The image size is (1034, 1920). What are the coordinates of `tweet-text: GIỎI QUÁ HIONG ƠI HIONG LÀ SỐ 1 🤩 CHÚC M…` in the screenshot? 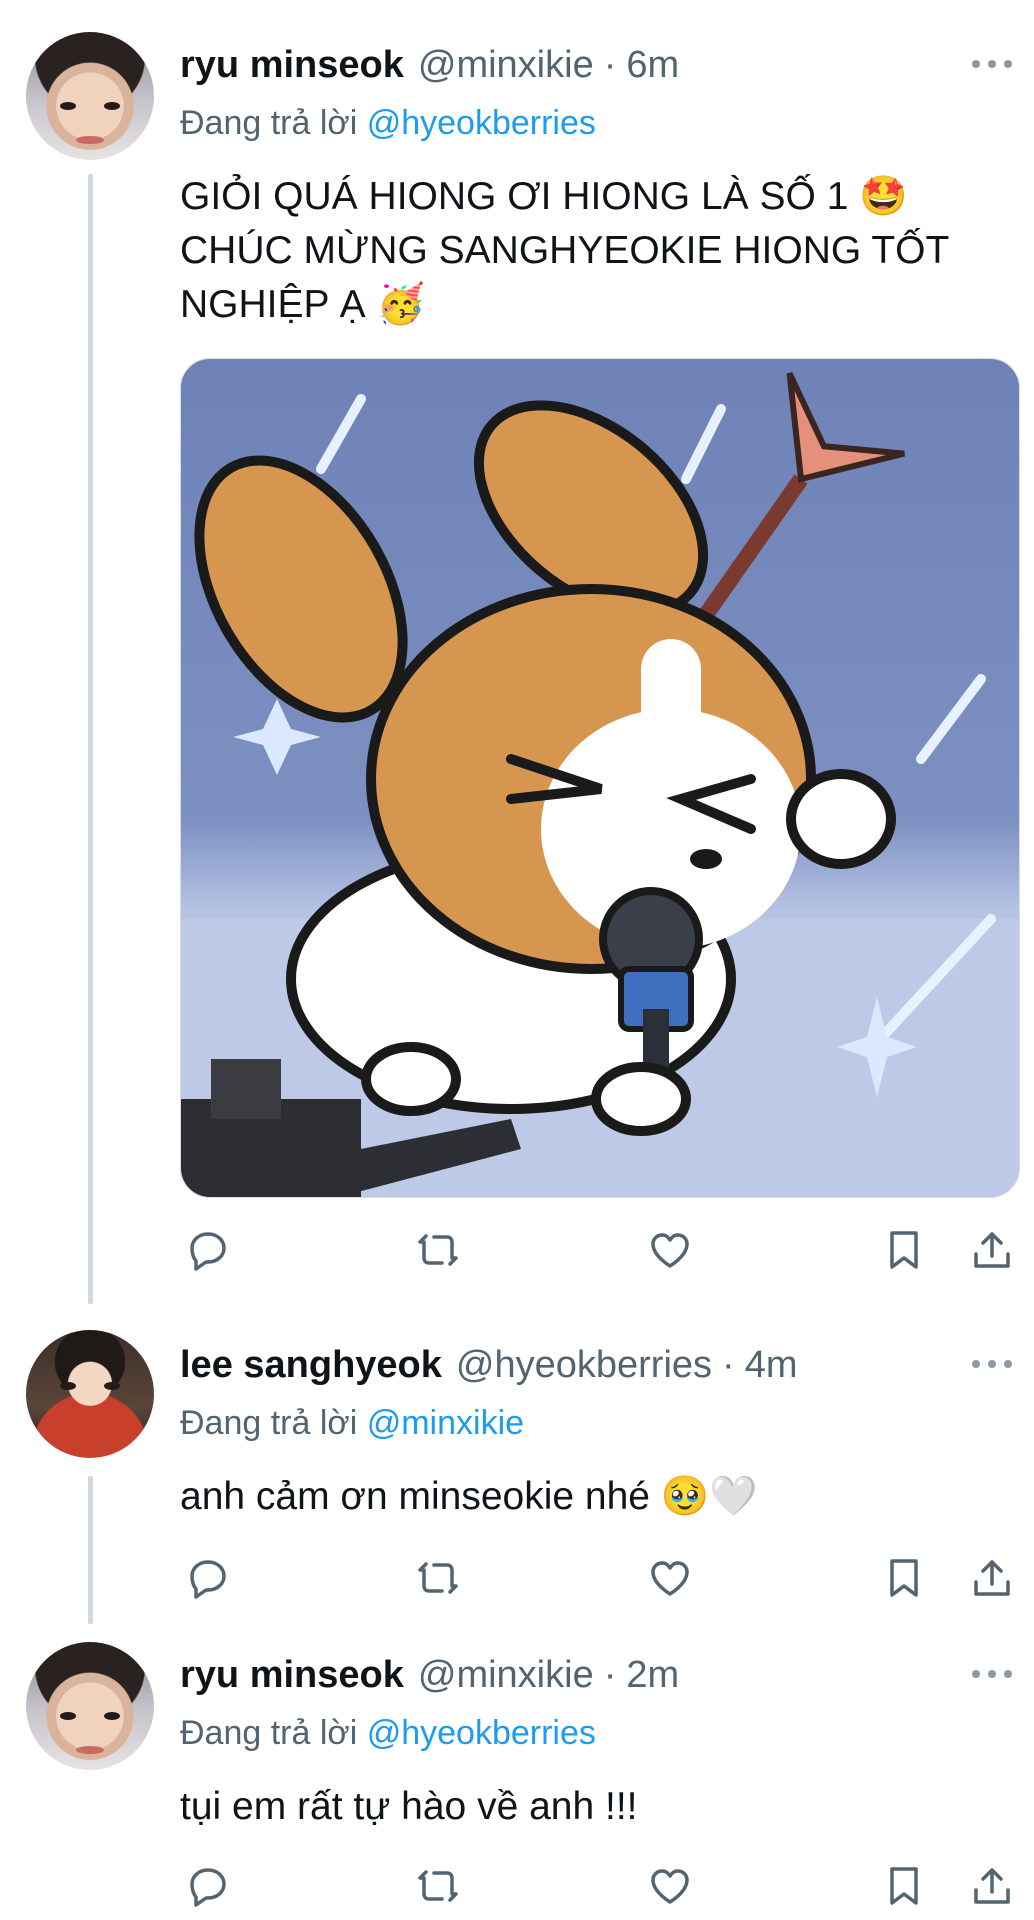 It's located at (564, 250).